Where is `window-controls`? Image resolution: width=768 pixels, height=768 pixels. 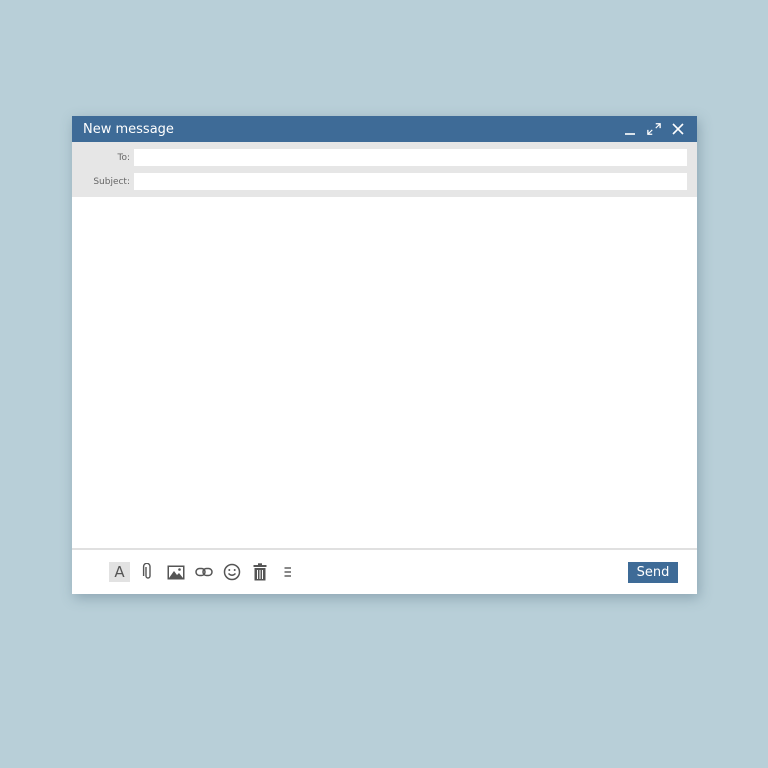 window-controls is located at coordinates (654, 129).